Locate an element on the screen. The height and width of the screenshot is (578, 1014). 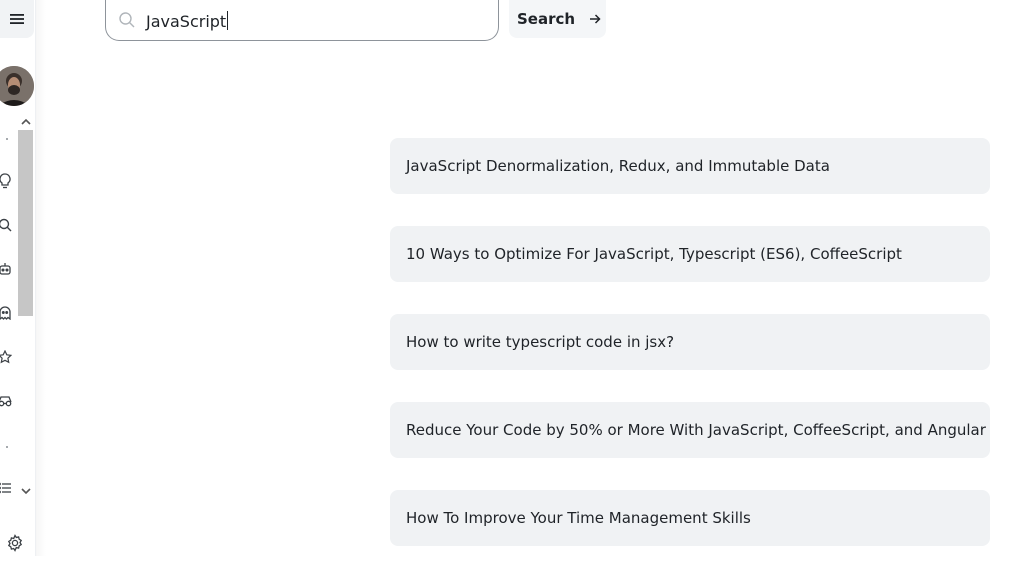
star-icon is located at coordinates (6, 357).